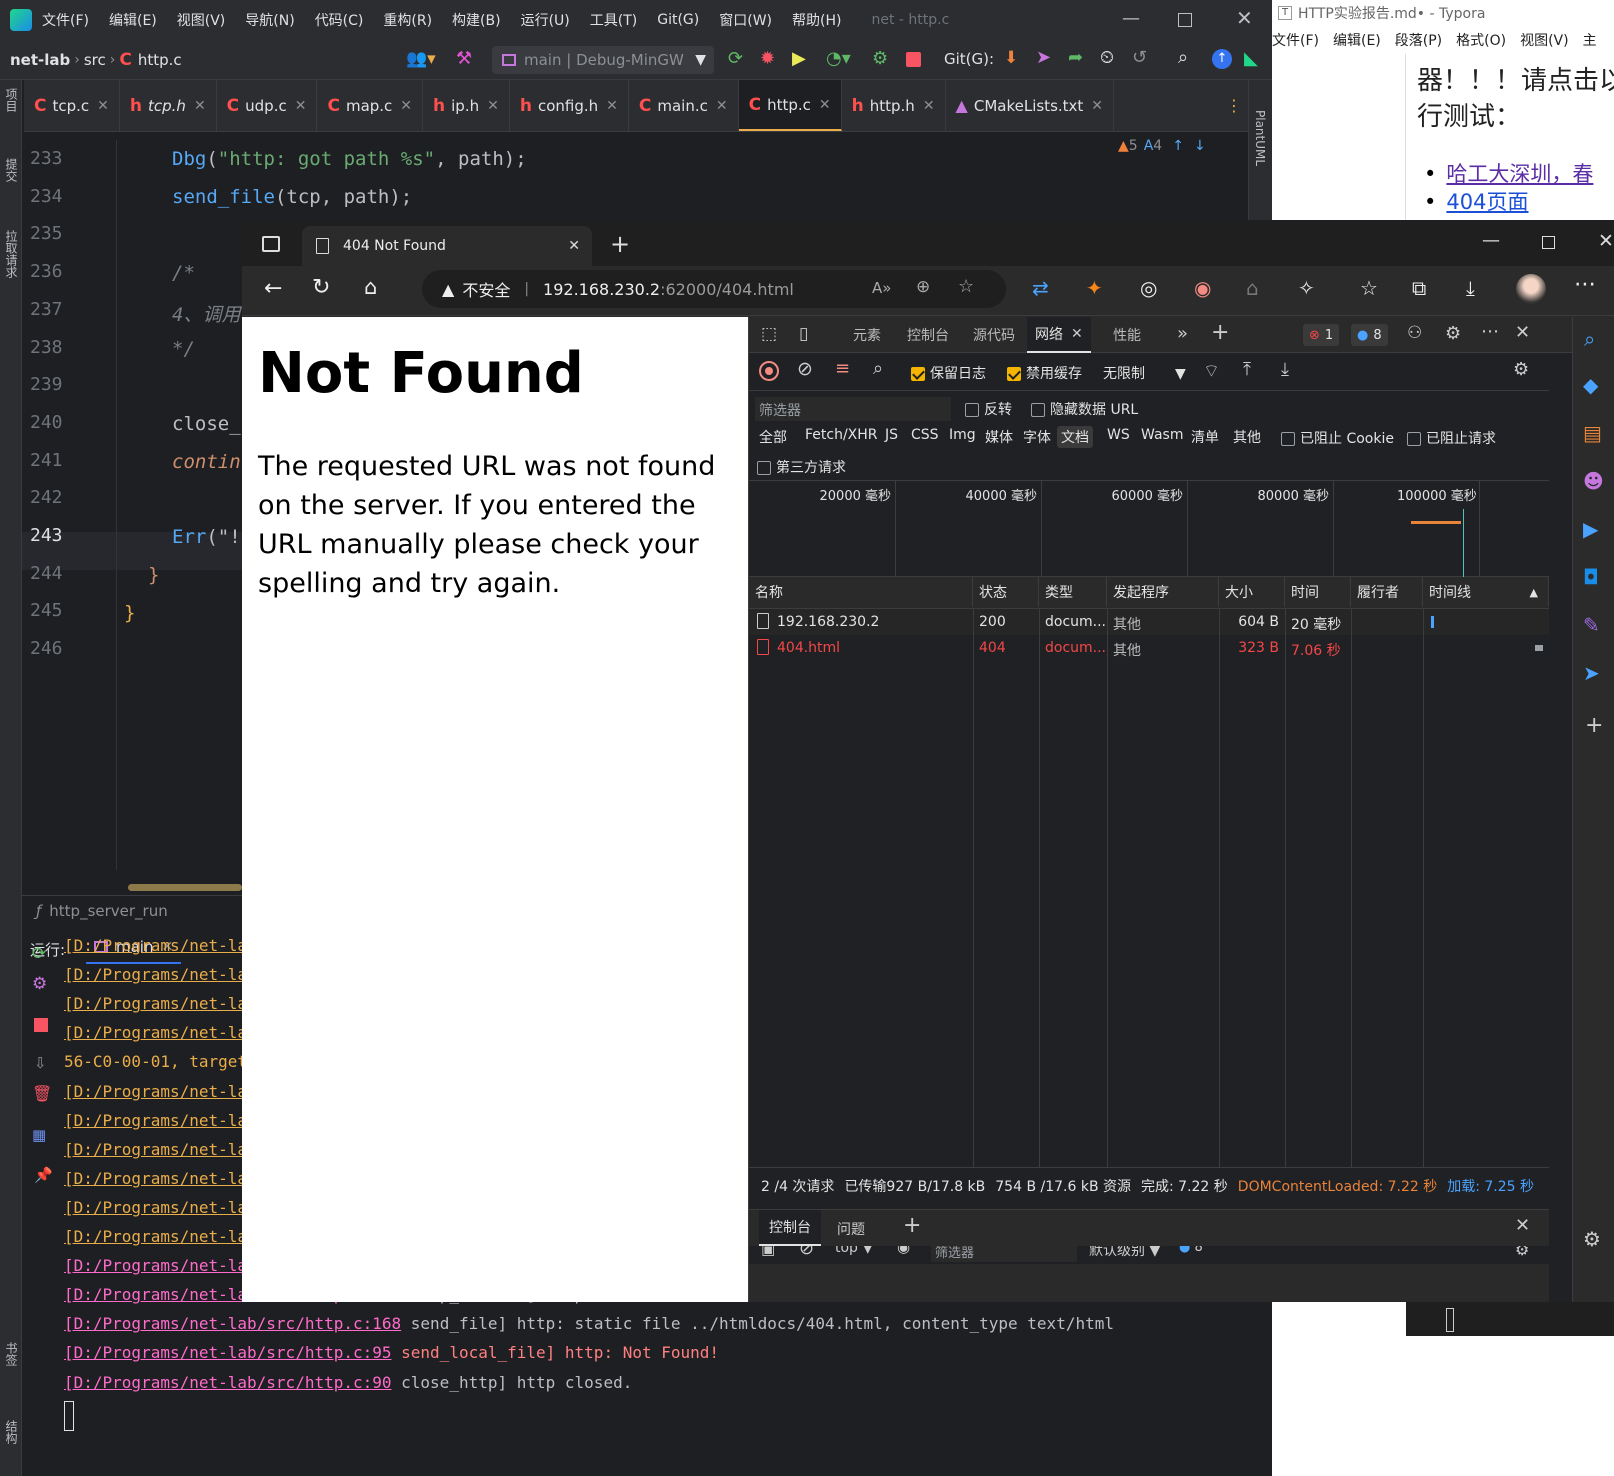 The width and height of the screenshot is (1614, 1476). Describe the element at coordinates (1285, 369) in the screenshot. I see `export-har-icon: ⤓` at that location.